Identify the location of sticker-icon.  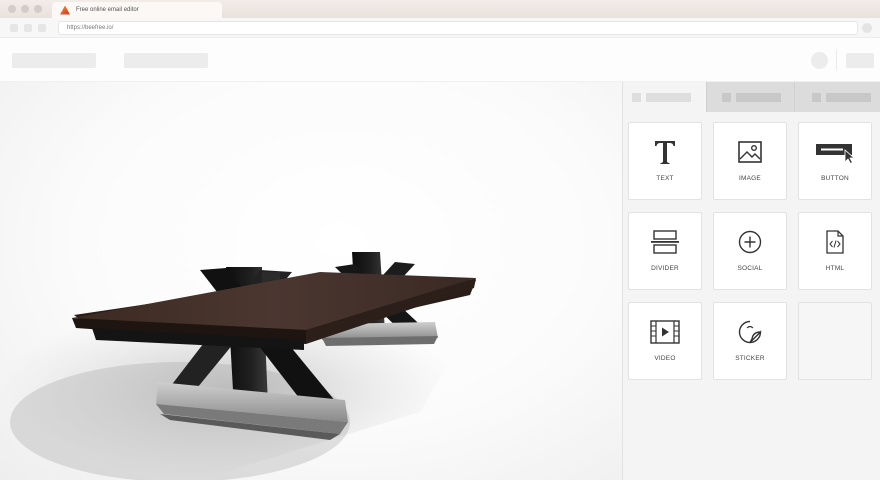
(750, 332).